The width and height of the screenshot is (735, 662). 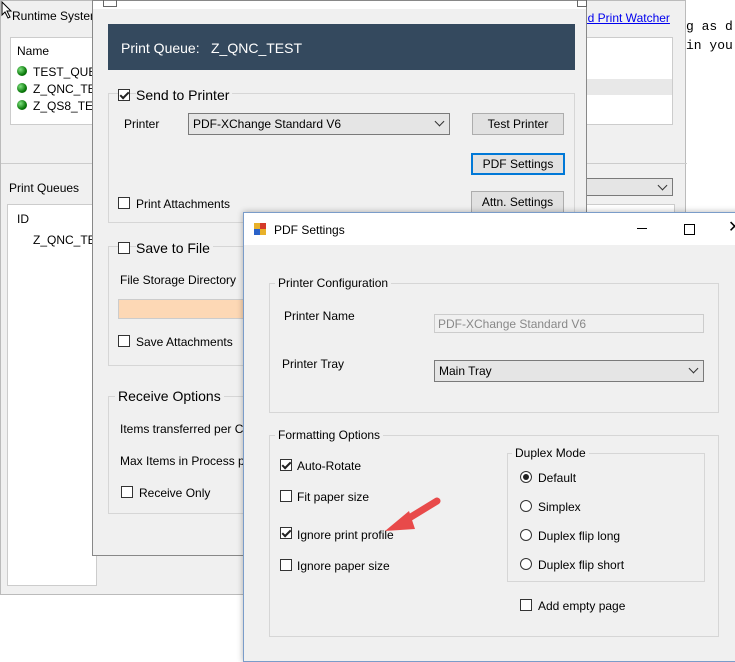 I want to click on fit-paper-size-checkbox, so click(x=286, y=496).